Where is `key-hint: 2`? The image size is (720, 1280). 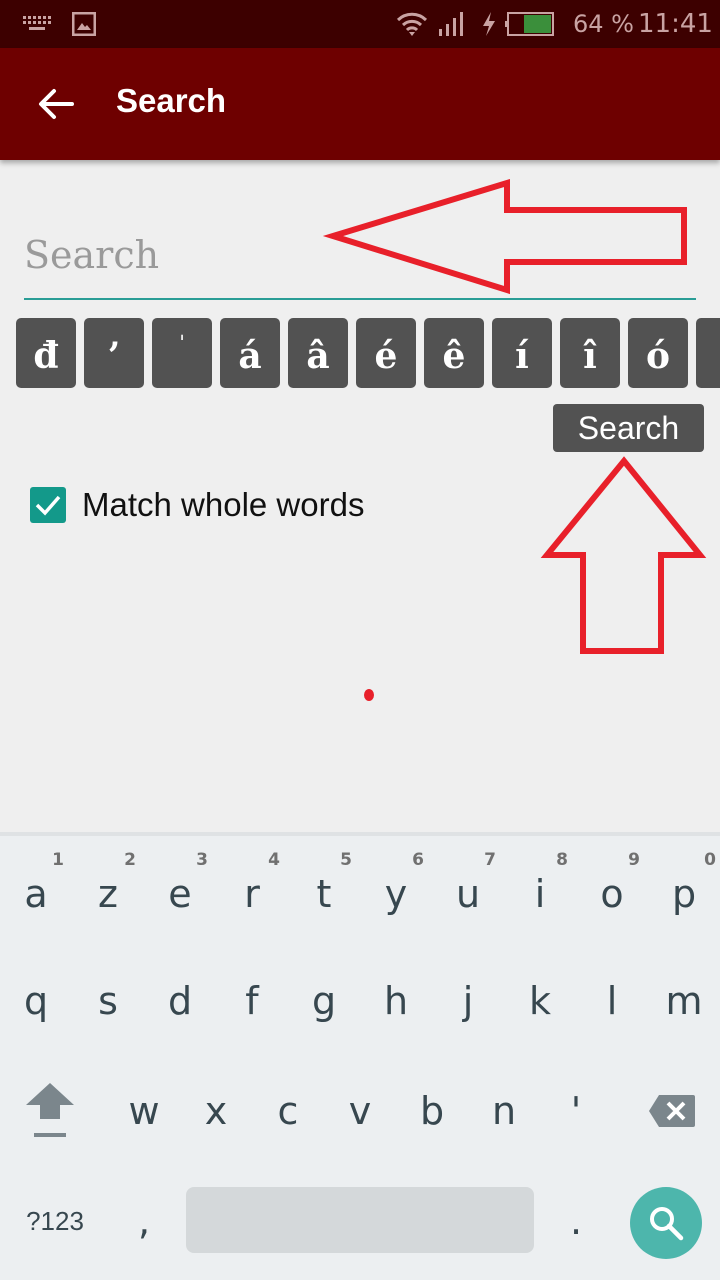
key-hint: 2 is located at coordinates (130, 860).